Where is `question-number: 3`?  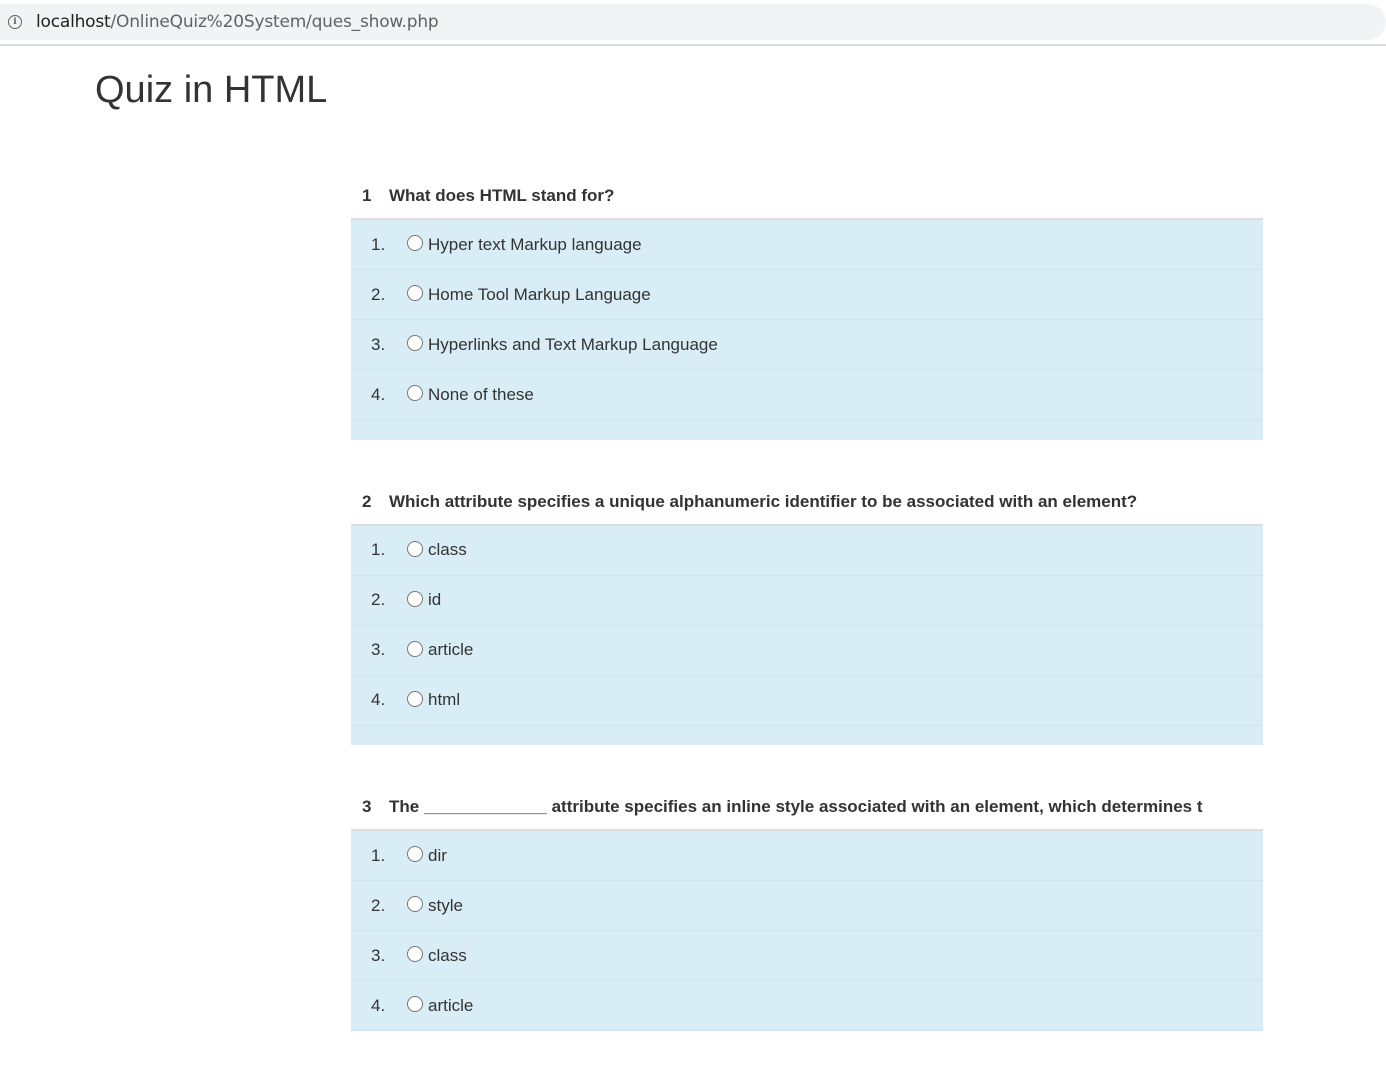 question-number: 3 is located at coordinates (367, 806).